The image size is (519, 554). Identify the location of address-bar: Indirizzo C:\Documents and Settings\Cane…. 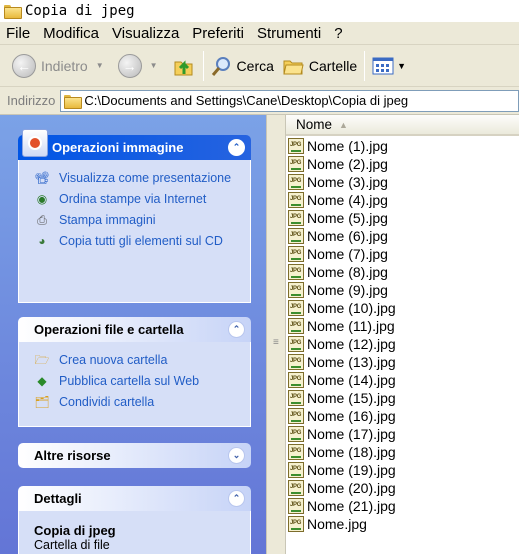
(259, 101).